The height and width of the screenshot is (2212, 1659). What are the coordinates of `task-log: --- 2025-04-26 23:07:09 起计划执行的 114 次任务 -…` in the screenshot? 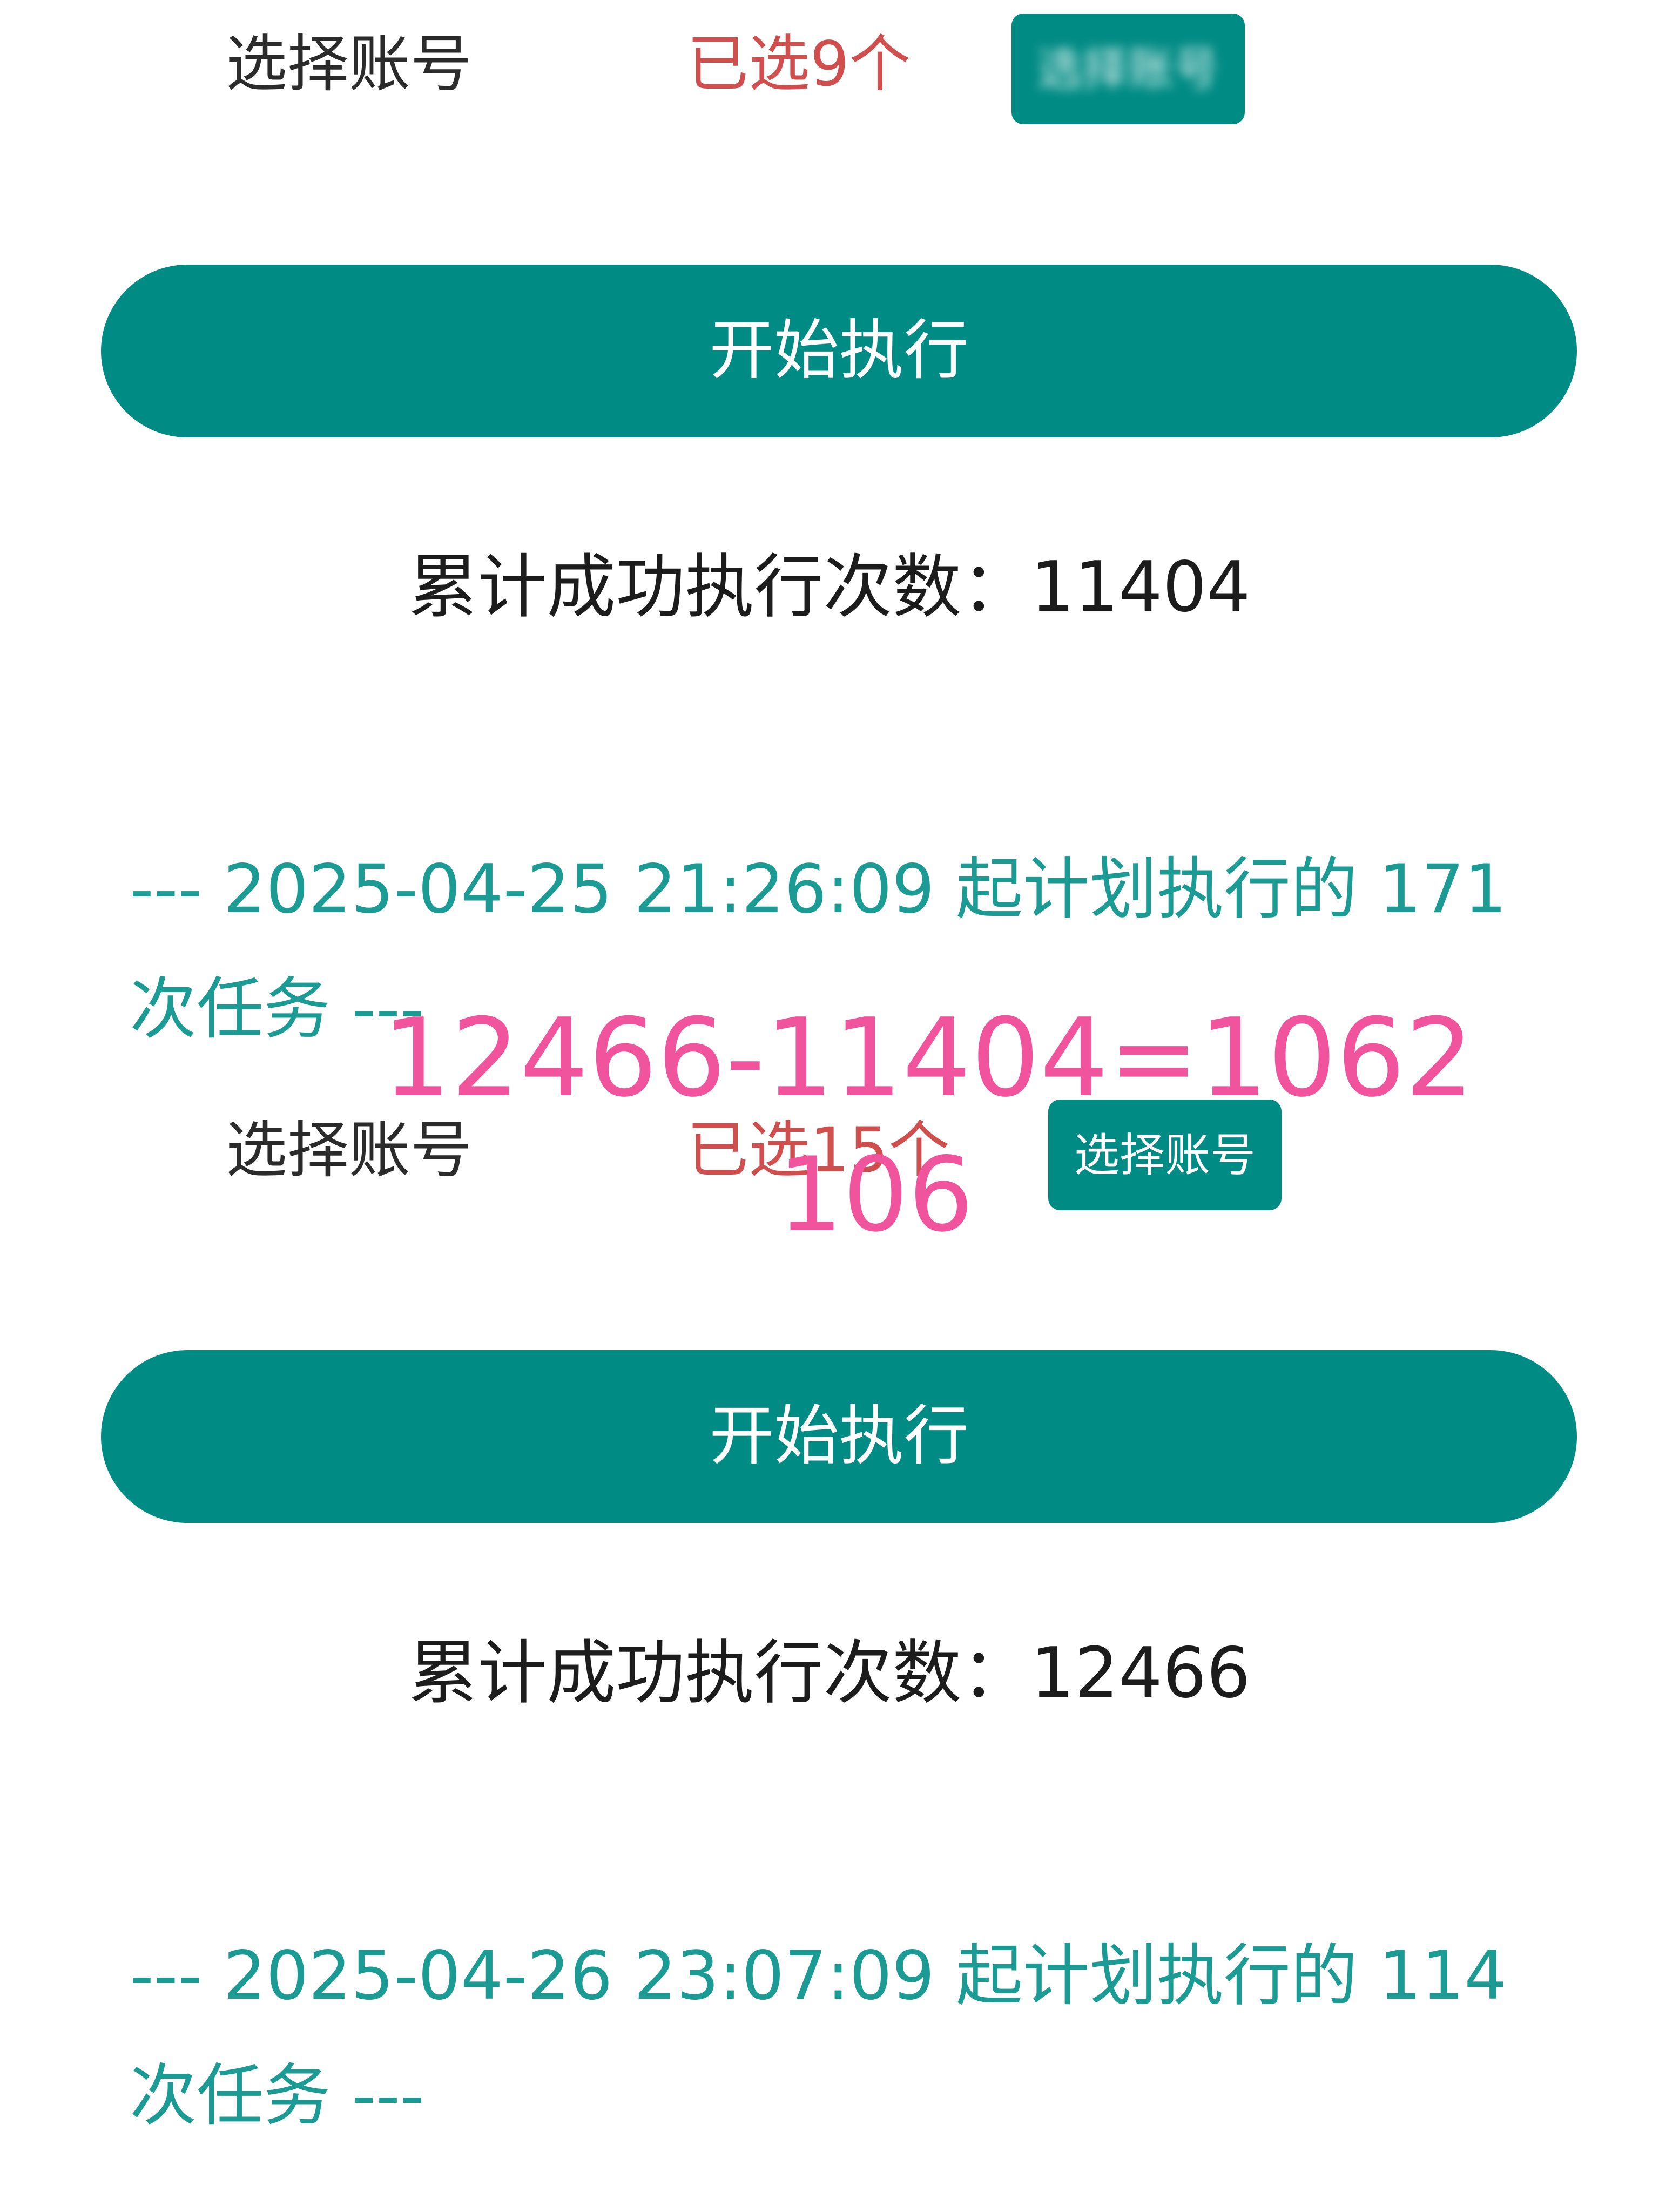 It's located at (818, 2036).